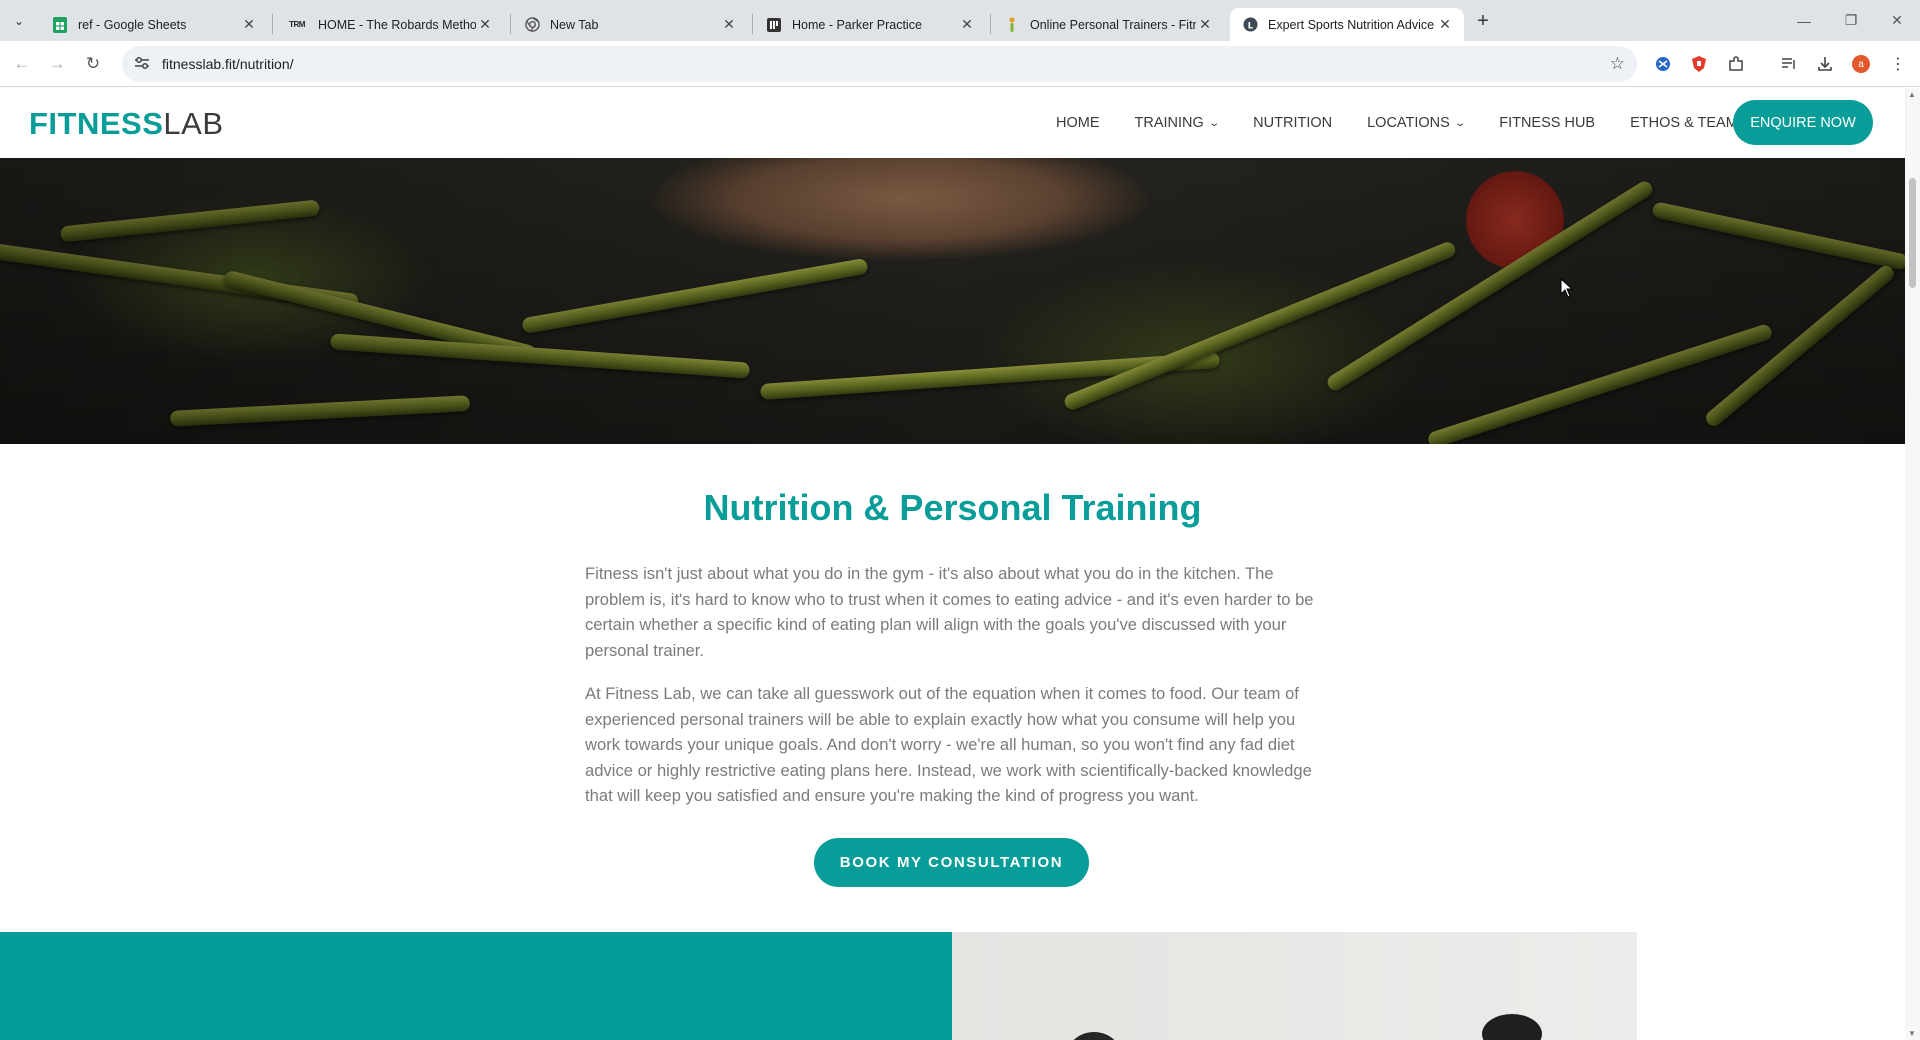 The image size is (1920, 1040). I want to click on trm-icon: TRM, so click(297, 24).